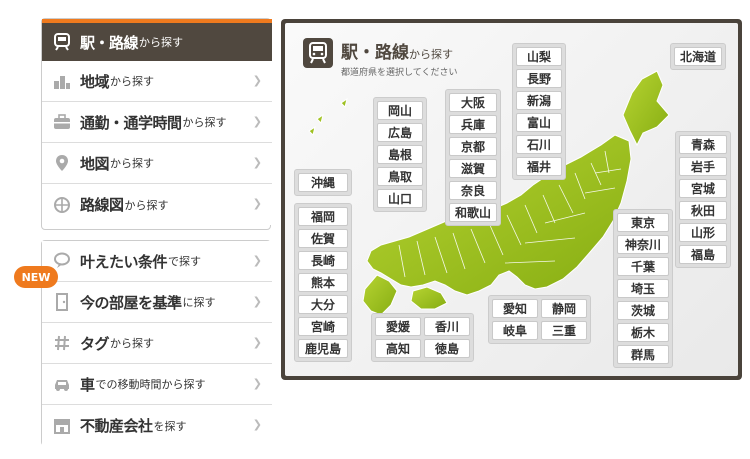 The width and height of the screenshot is (750, 459). What do you see at coordinates (539, 166) in the screenshot?
I see `prefecture-button: 福井` at bounding box center [539, 166].